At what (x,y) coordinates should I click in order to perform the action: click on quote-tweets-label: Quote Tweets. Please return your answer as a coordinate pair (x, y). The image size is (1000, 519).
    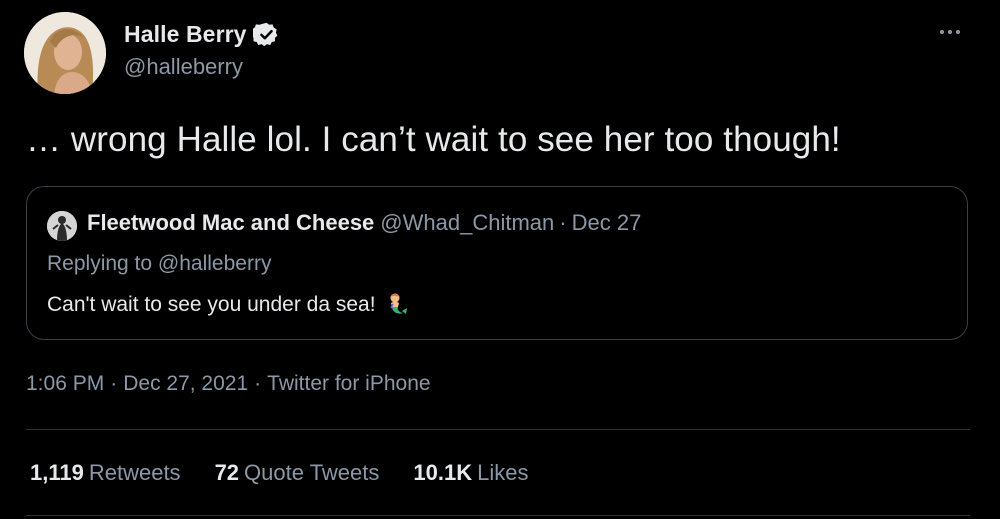
    Looking at the image, I should click on (312, 472).